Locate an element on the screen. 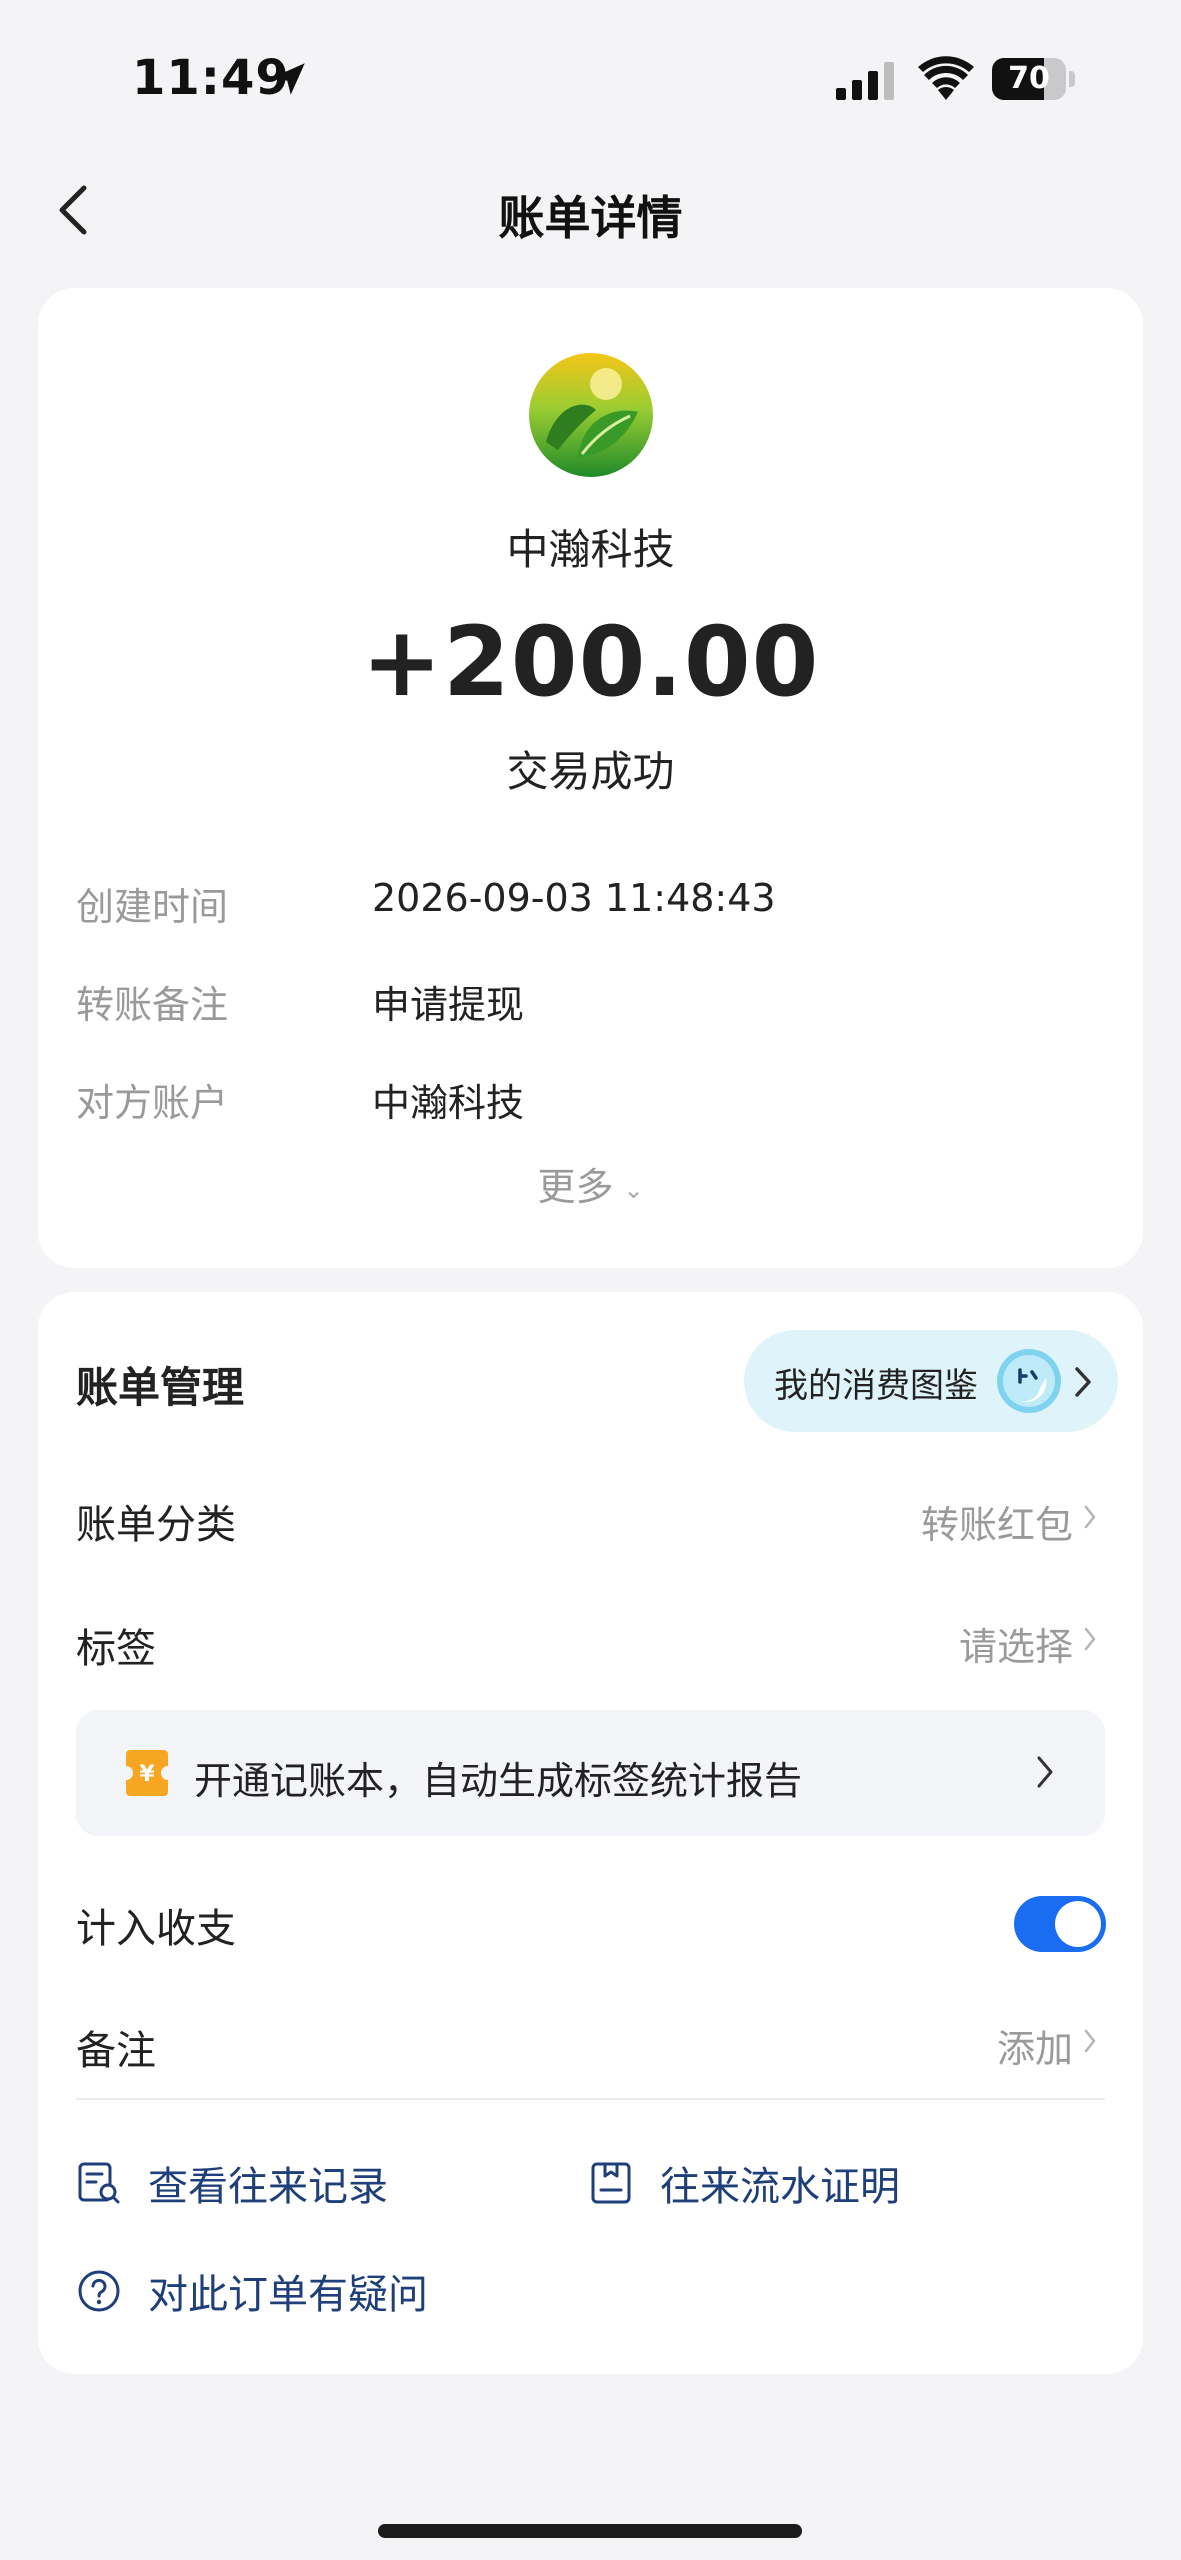 The image size is (1181, 2560). created-time-label: 创建时间 is located at coordinates (152, 907).